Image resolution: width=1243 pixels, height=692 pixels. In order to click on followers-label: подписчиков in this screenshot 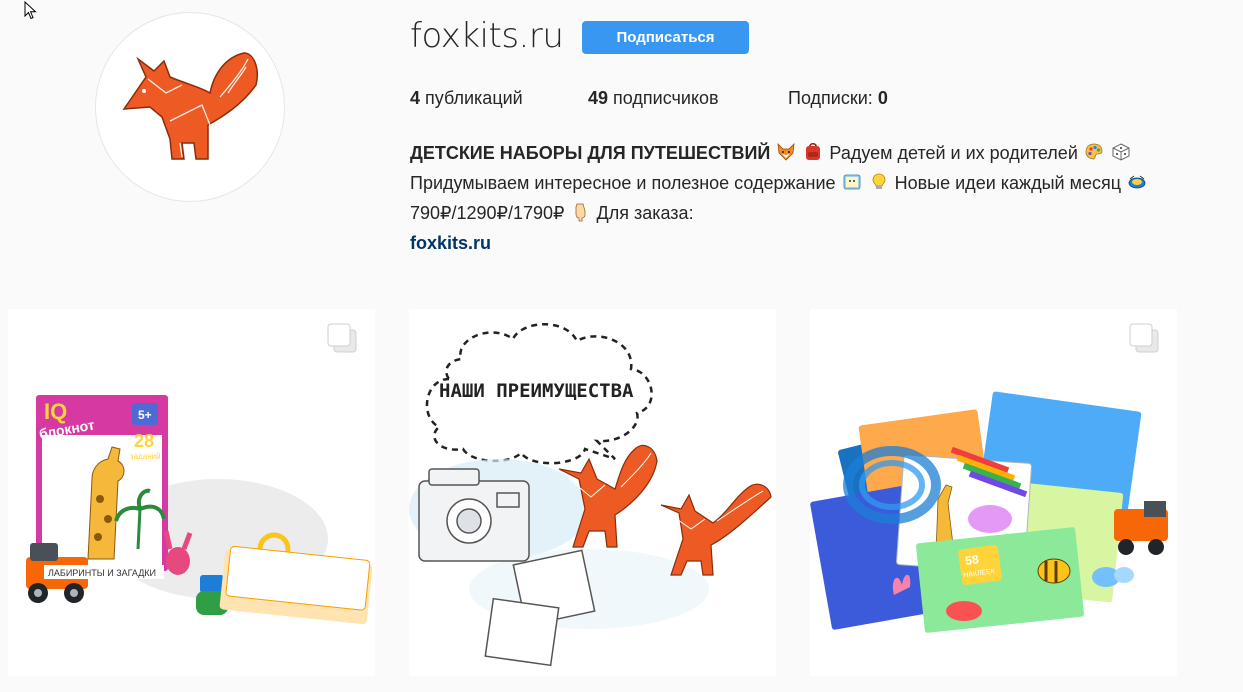, I will do `click(666, 98)`.